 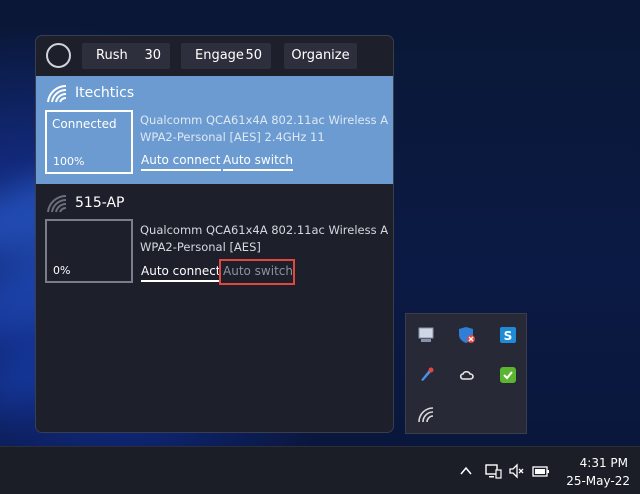 What do you see at coordinates (69, 161) in the screenshot?
I see `signal-percent: 100%` at bounding box center [69, 161].